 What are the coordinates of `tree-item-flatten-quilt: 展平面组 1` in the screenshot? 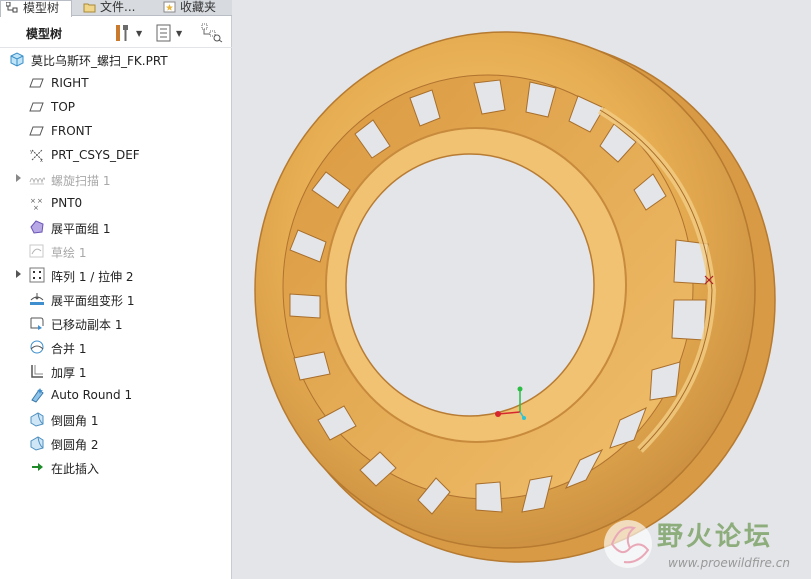 It's located at (116, 227).